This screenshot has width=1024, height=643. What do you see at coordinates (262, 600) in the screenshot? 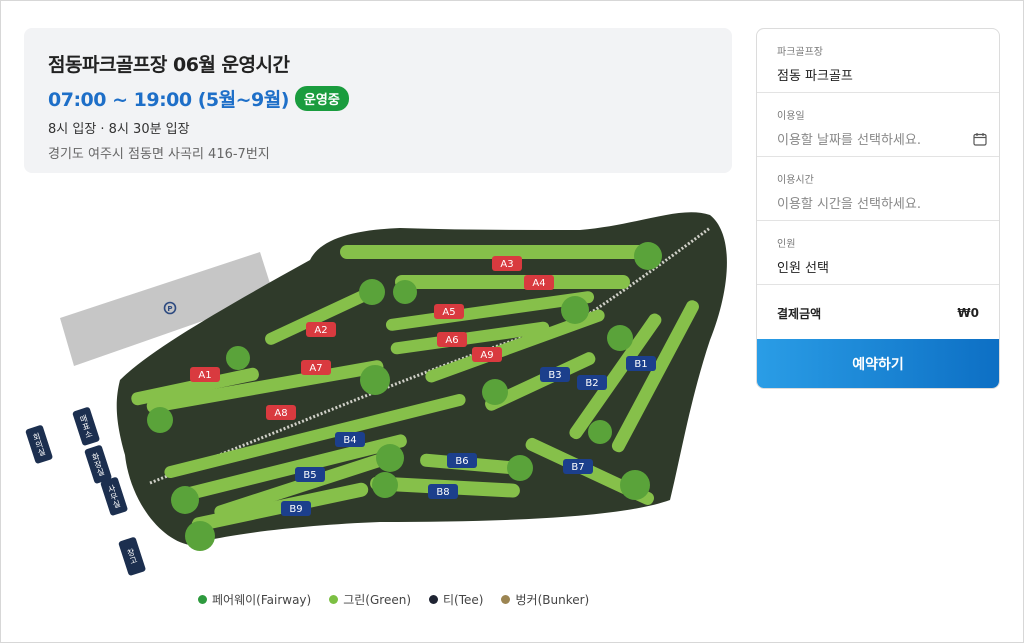
I see `legend-label-fairway: 페어웨이(Fairway)` at bounding box center [262, 600].